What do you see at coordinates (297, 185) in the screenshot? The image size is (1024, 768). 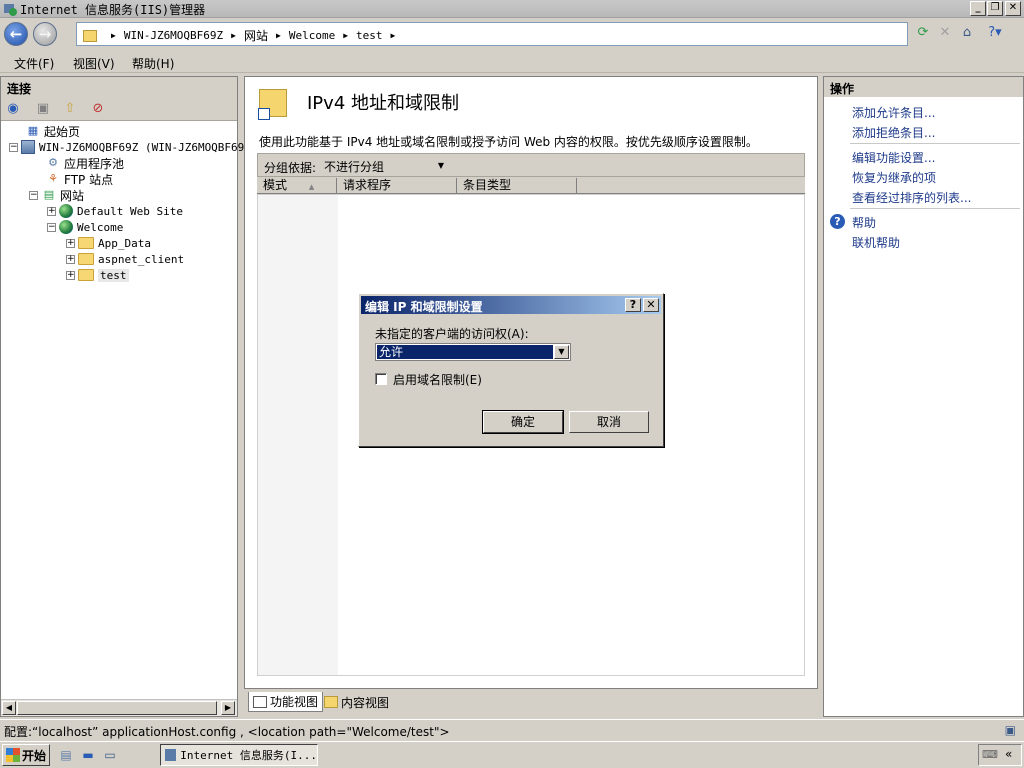 I see `column-header-mode: 模式 ▲` at bounding box center [297, 185].